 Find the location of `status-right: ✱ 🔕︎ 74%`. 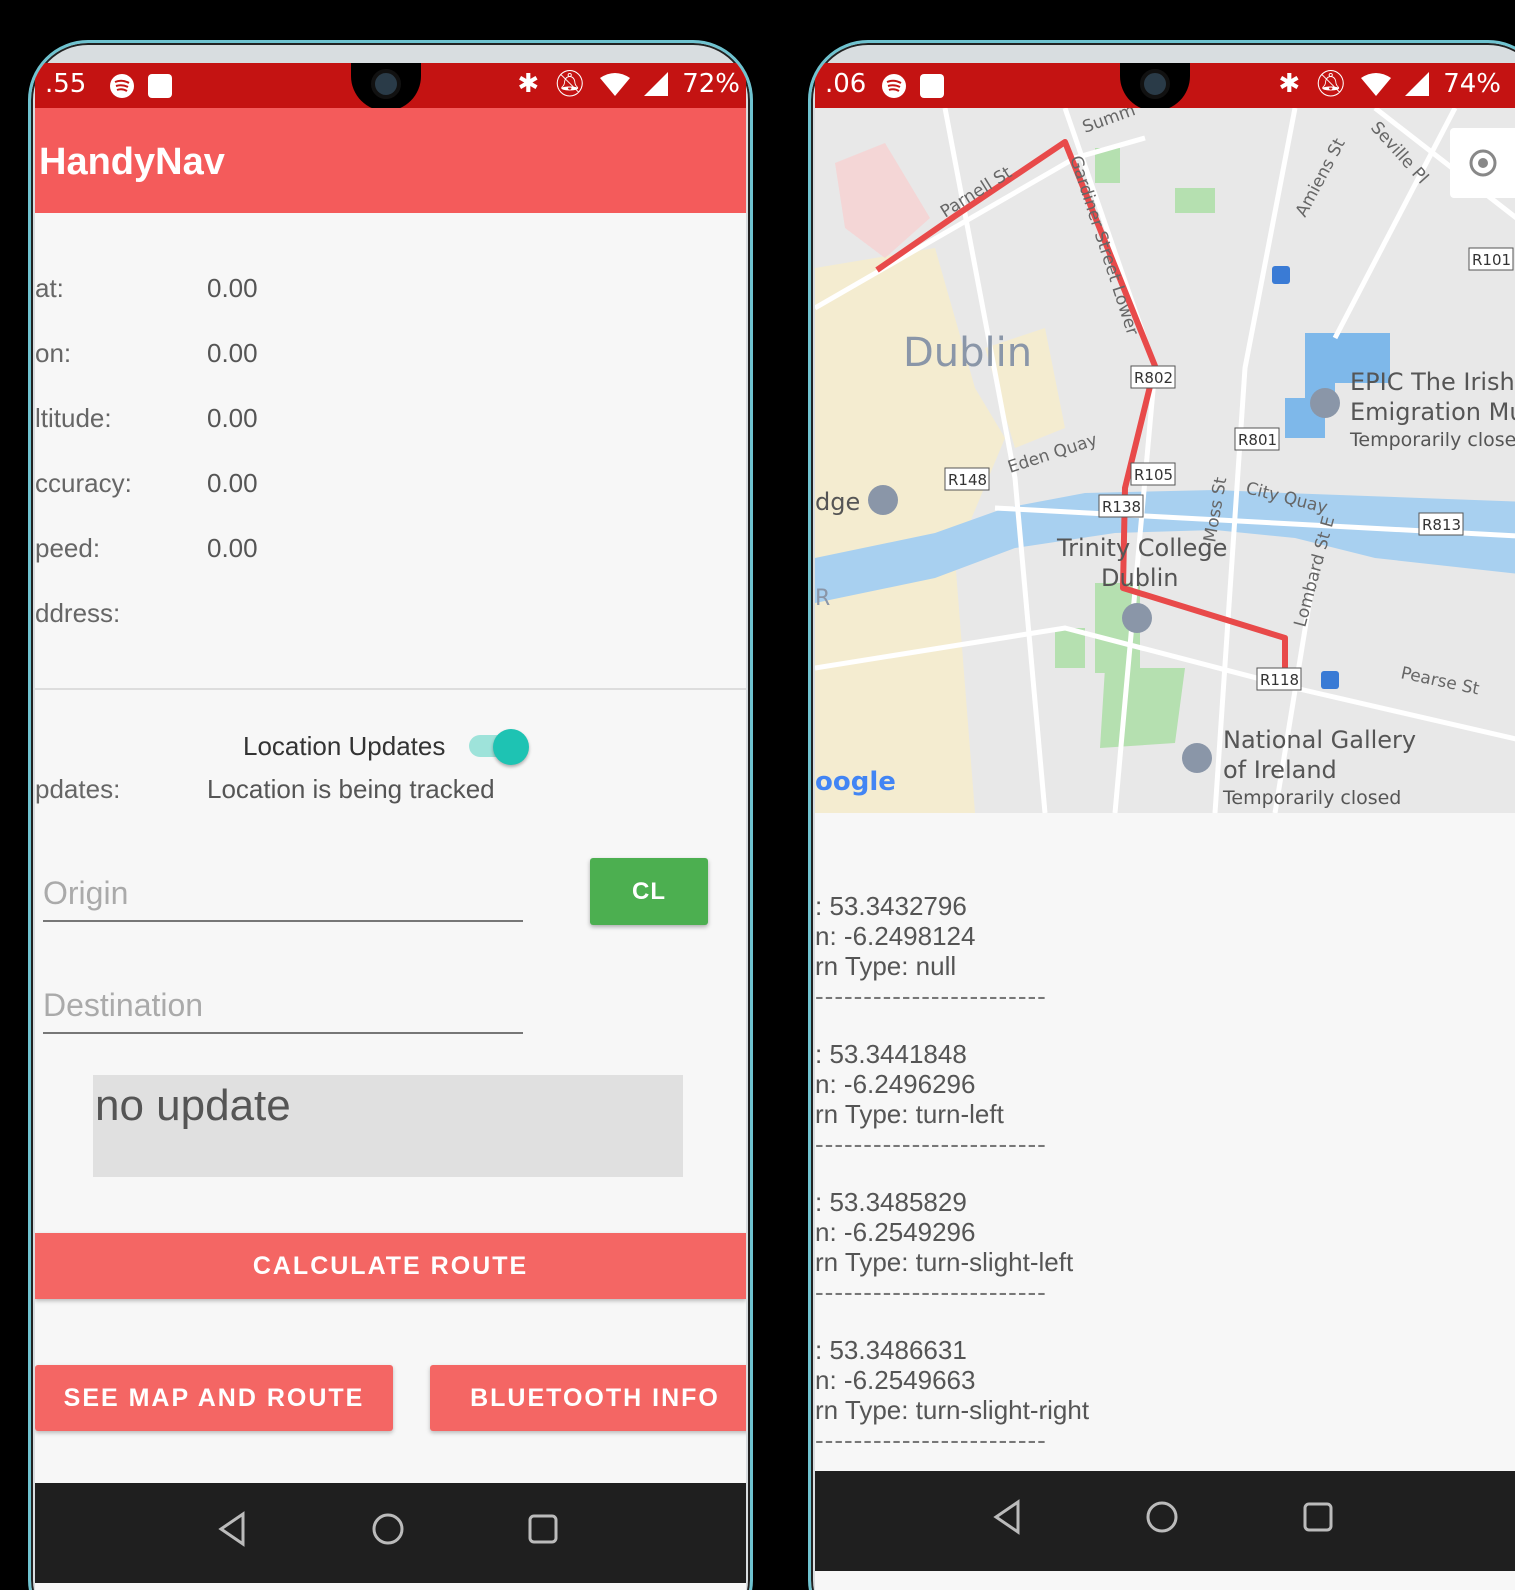

status-right: ✱ 🔕︎ 74% is located at coordinates (1389, 84).